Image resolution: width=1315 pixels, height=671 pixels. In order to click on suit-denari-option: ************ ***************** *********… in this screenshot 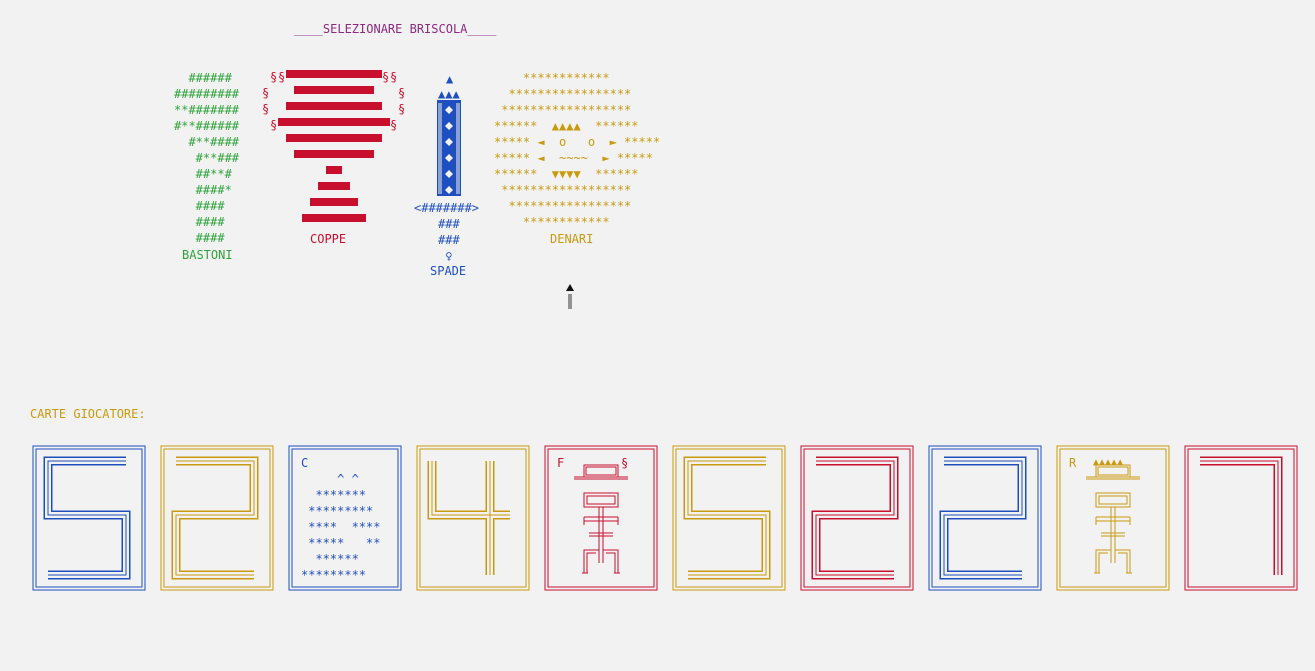, I will do `click(577, 160)`.